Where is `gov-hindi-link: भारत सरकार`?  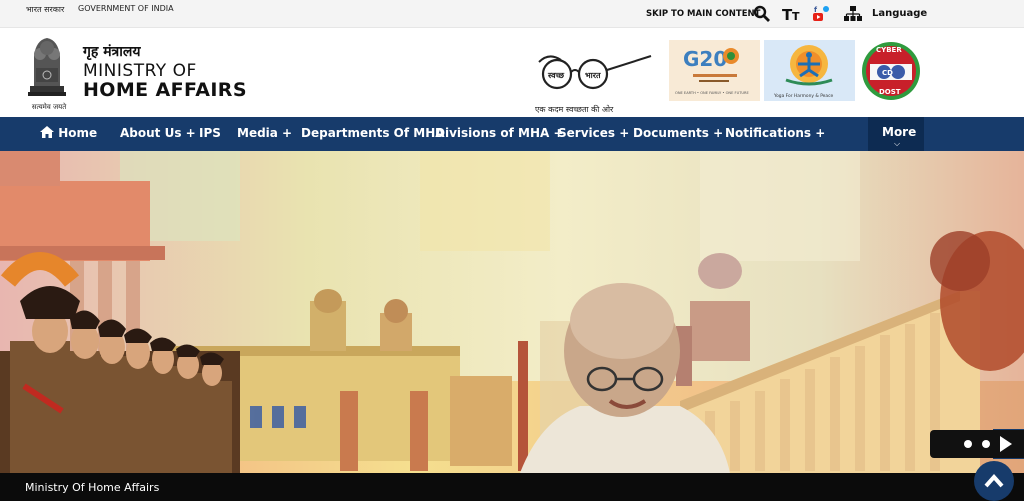
gov-hindi-link: भारत सरकार is located at coordinates (45, 9).